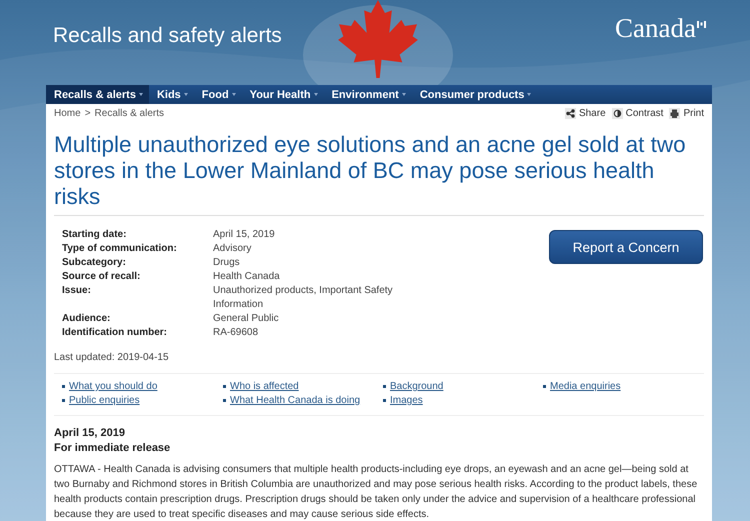 The height and width of the screenshot is (521, 750). I want to click on nav-tab: Food, so click(218, 94).